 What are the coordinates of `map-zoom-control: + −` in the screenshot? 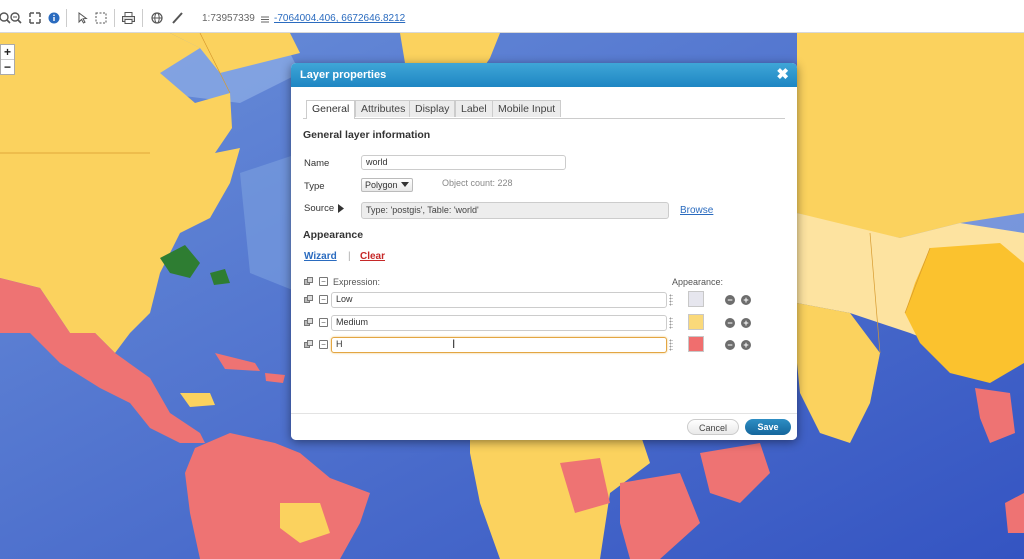 It's located at (7, 59).